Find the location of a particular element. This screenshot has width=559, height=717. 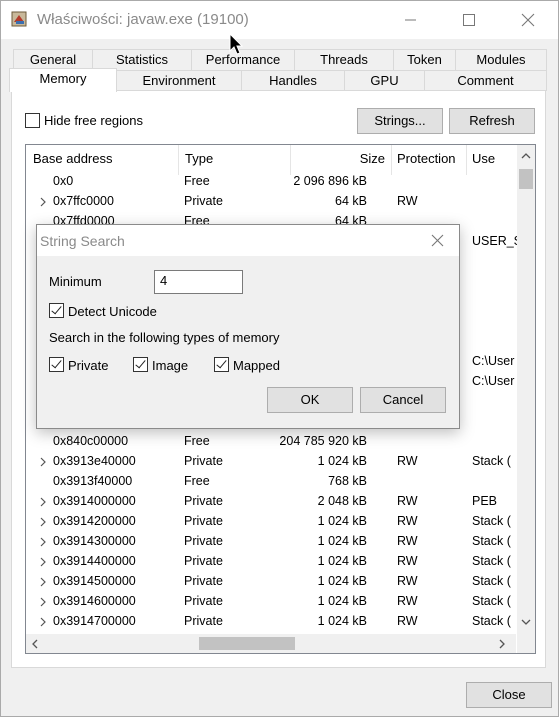

minimize-button is located at coordinates (411, 20).